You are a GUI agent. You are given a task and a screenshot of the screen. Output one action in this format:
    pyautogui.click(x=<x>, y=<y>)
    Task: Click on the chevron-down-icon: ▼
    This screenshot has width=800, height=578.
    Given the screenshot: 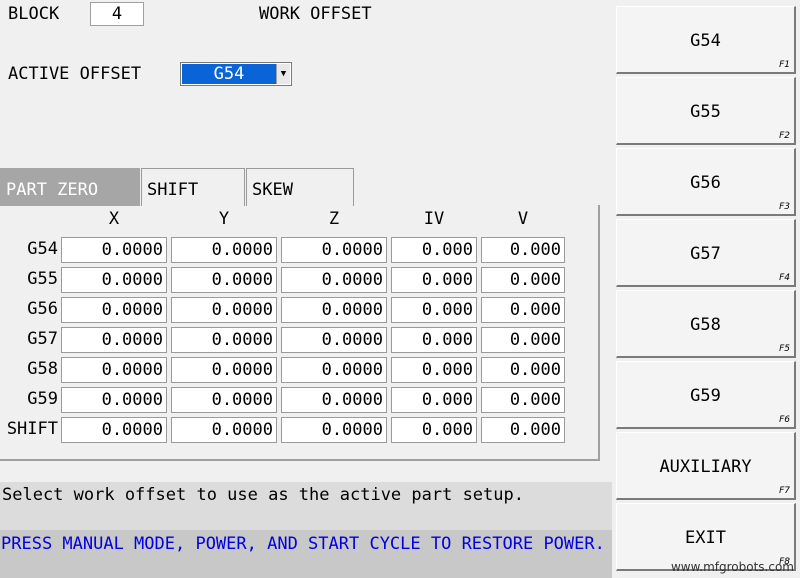 What is the action you would take?
    pyautogui.click(x=283, y=74)
    